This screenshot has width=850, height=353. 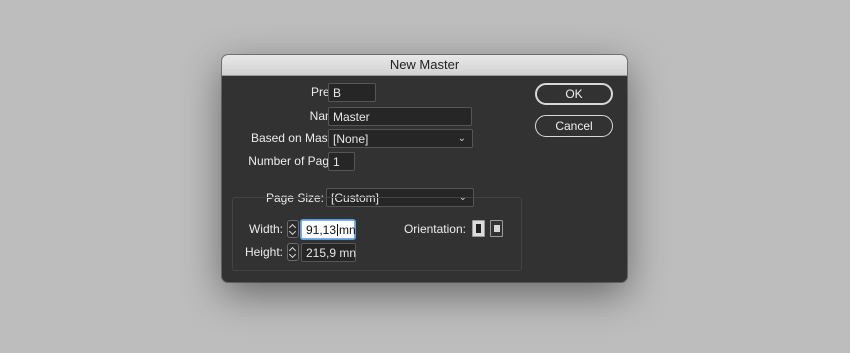 I want to click on chevron-down-icon: ⌄, so click(x=461, y=138).